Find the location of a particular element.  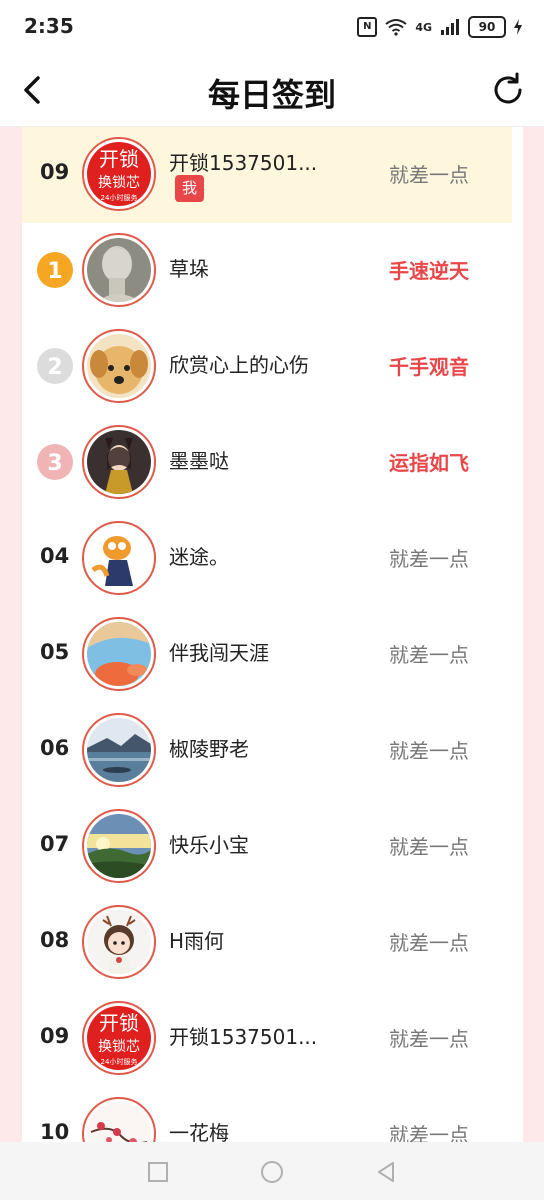

bronze-medal-icon: 3 is located at coordinates (55, 462).